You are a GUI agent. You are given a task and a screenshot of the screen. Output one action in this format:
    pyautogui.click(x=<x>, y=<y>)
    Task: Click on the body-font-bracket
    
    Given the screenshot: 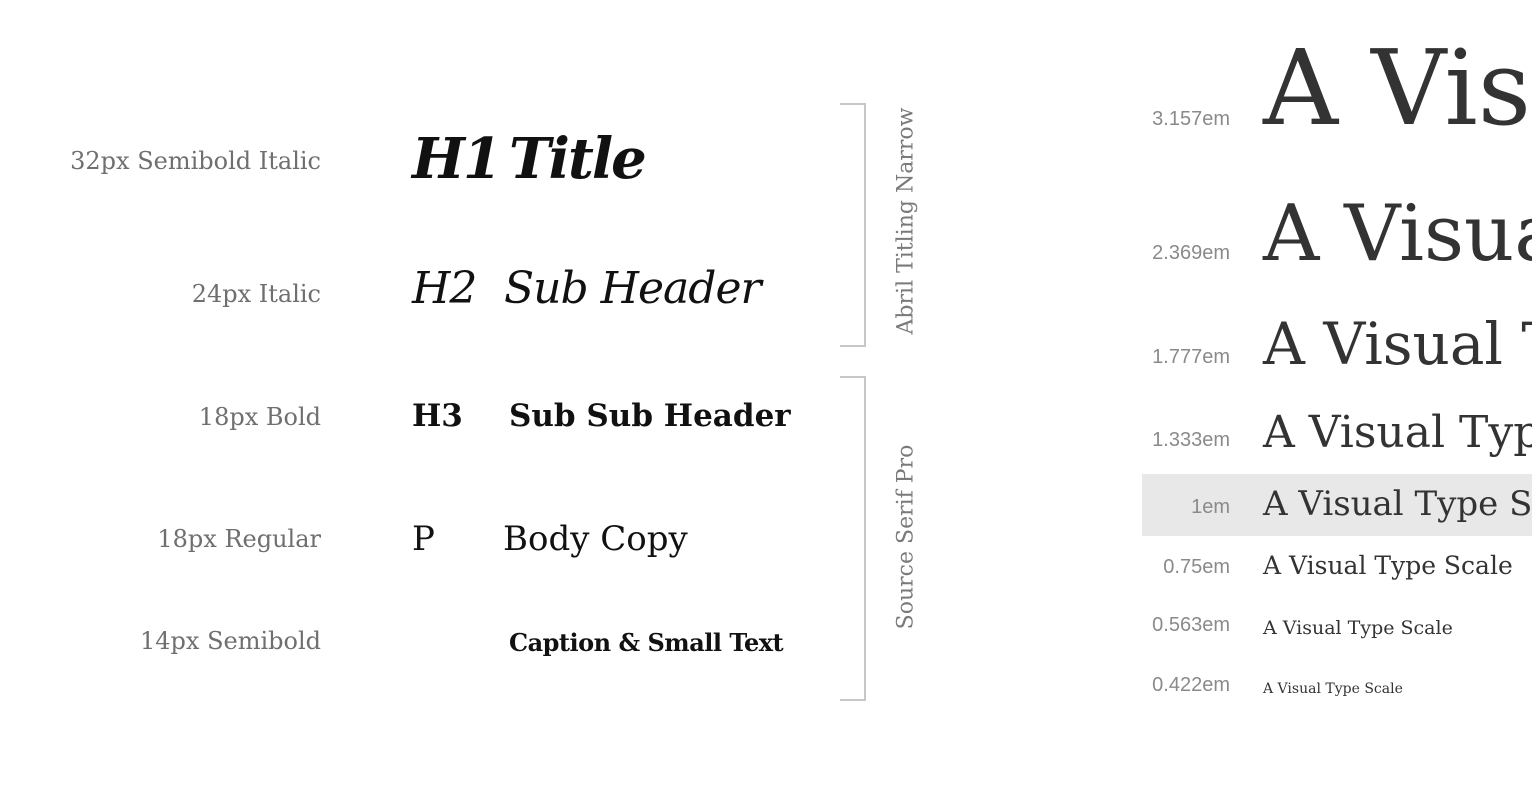 What is the action you would take?
    pyautogui.click(x=853, y=538)
    